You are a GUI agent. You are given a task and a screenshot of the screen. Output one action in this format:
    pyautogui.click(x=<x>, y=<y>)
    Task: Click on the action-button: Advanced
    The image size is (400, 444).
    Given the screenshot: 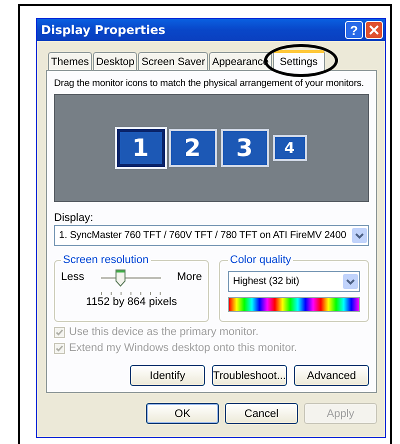 What is the action you would take?
    pyautogui.click(x=331, y=375)
    